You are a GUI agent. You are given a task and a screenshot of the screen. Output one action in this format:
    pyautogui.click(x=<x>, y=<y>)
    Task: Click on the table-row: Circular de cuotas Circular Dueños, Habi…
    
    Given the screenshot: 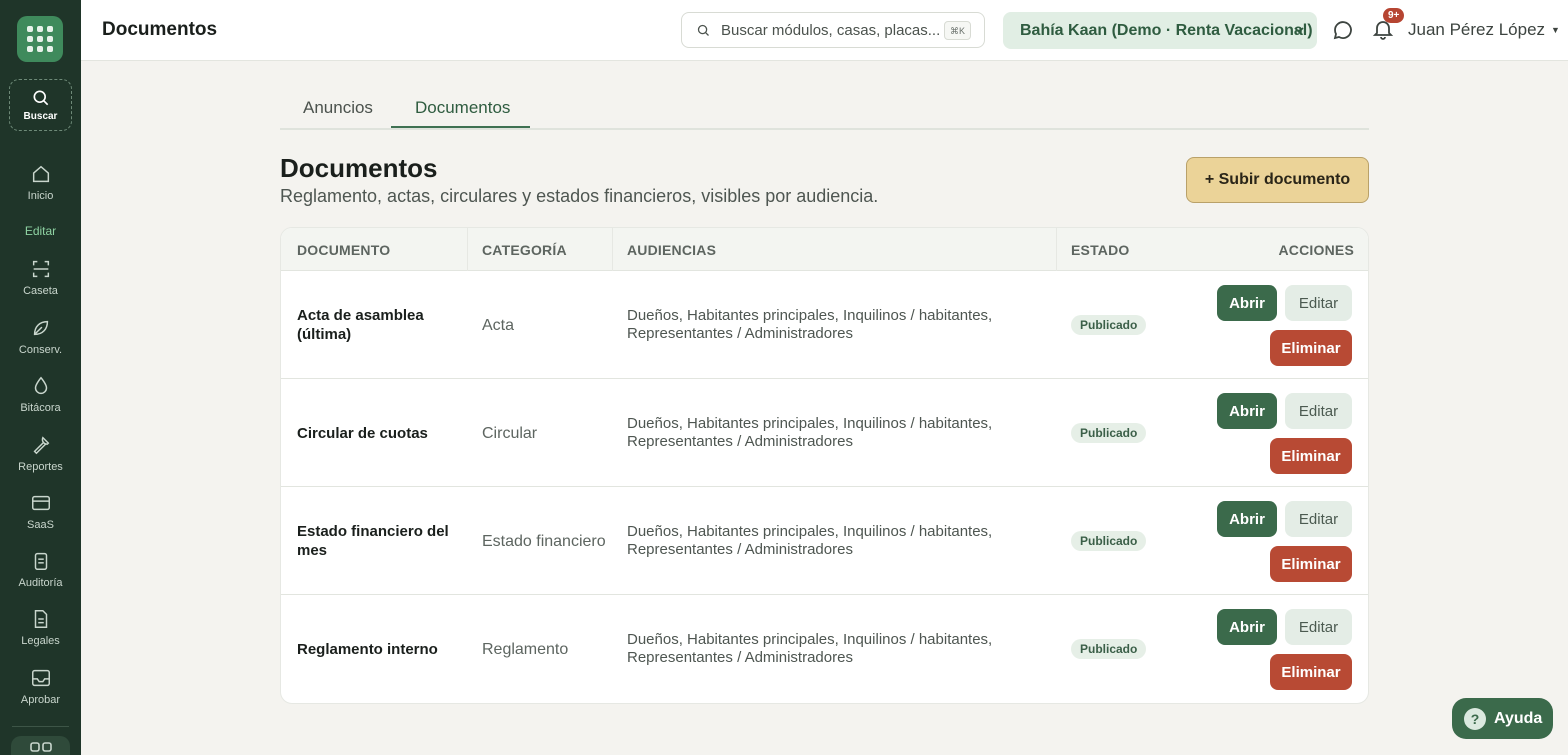 What is the action you would take?
    pyautogui.click(x=824, y=433)
    